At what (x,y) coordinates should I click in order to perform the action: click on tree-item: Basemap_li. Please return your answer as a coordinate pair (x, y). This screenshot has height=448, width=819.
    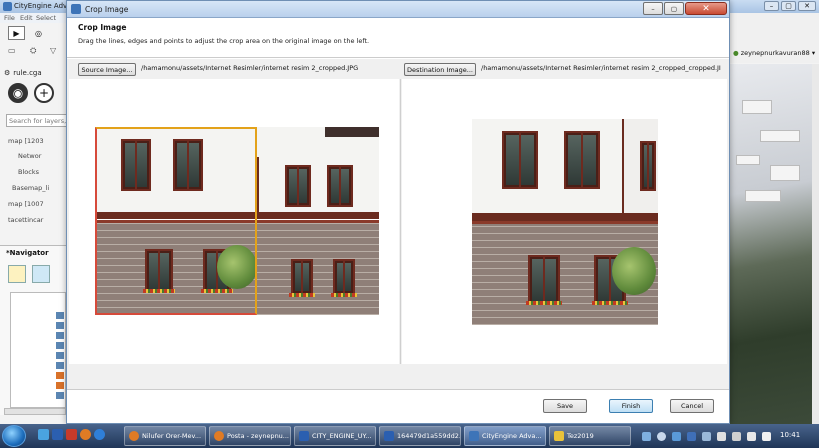
    Looking at the image, I should click on (42, 188).